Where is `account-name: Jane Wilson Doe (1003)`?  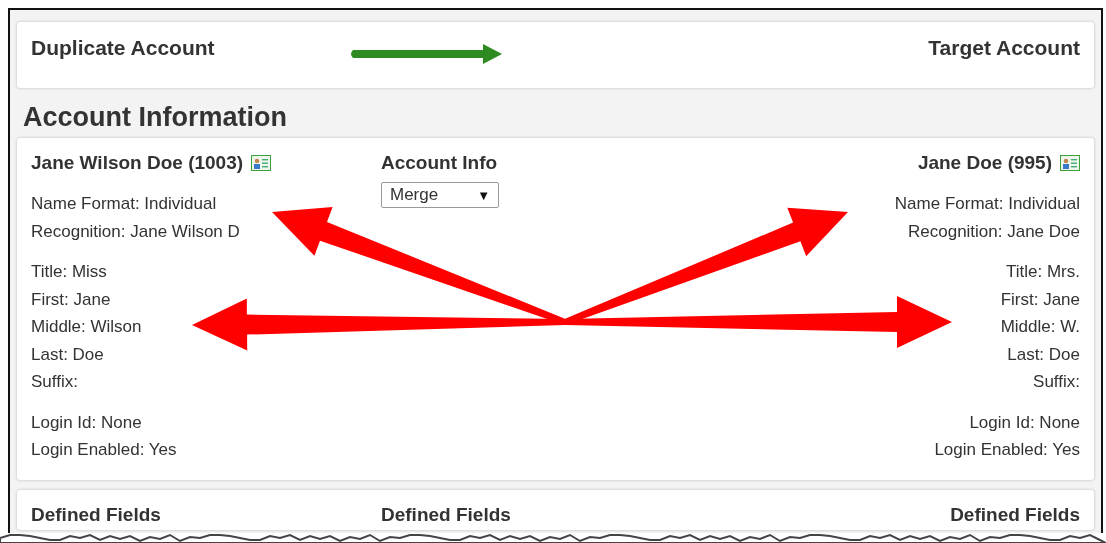 account-name: Jane Wilson Doe (1003) is located at coordinates (137, 163).